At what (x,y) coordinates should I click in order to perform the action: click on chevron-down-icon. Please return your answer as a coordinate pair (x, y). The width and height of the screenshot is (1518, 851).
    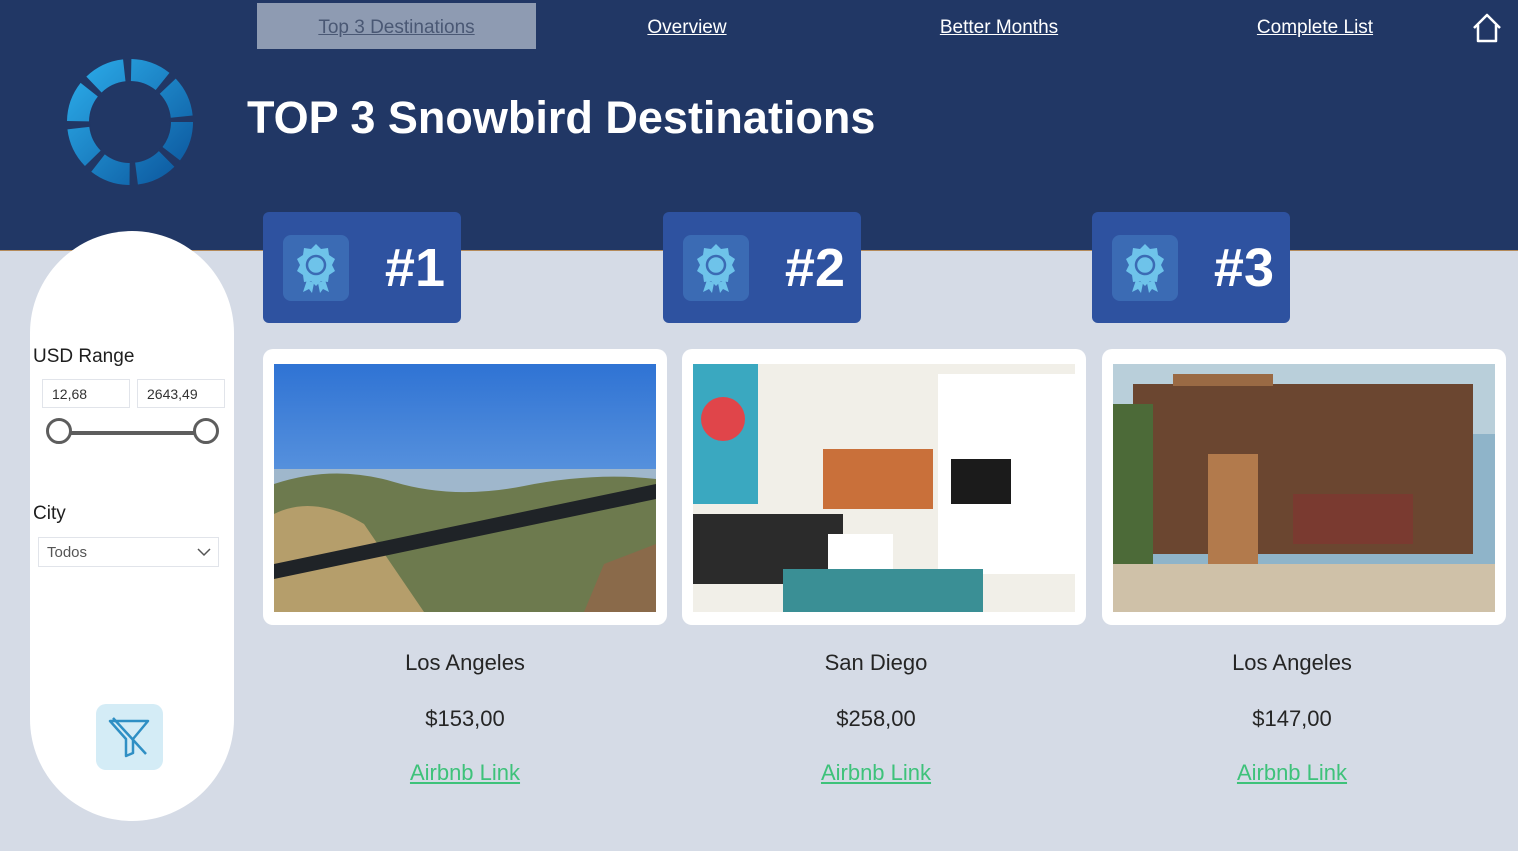
    Looking at the image, I should click on (204, 552).